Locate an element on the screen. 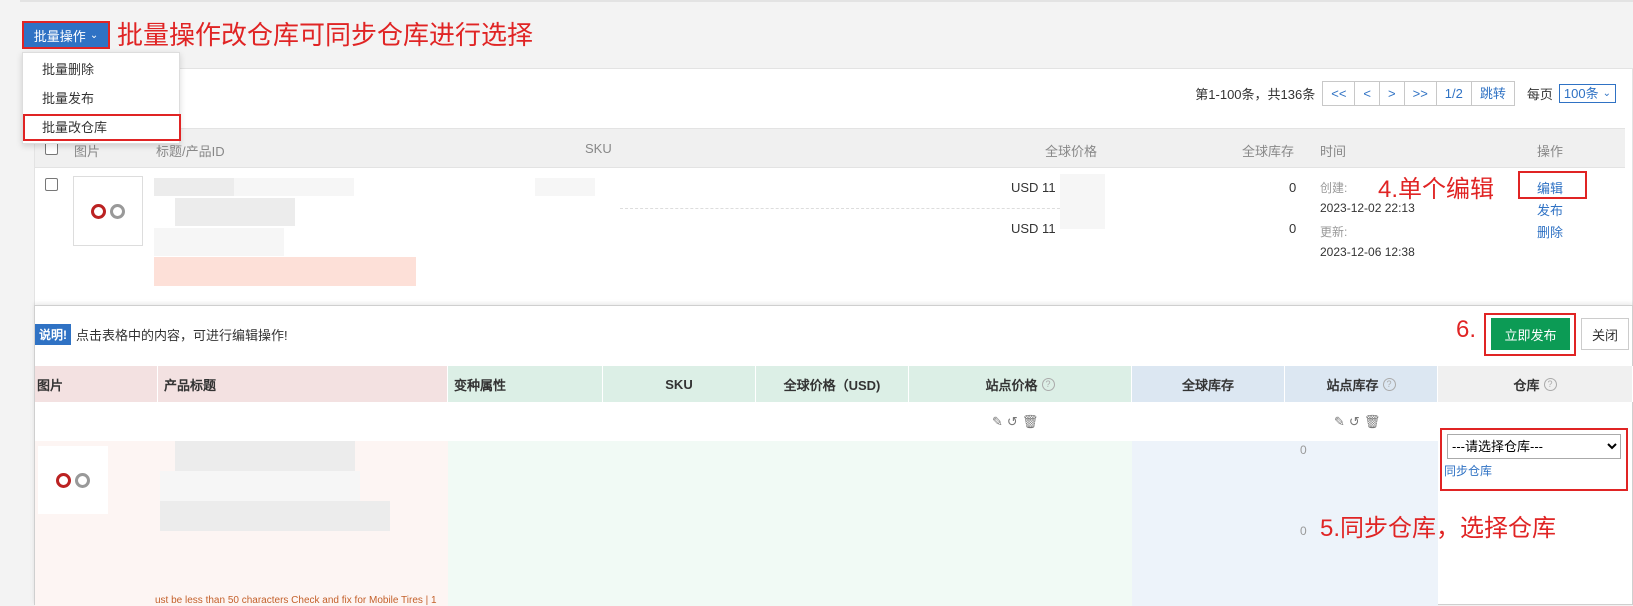  list-table-header: 图片 标题/产品ID SKU 全球价格 全球库存 时间 操作 is located at coordinates (830, 148).